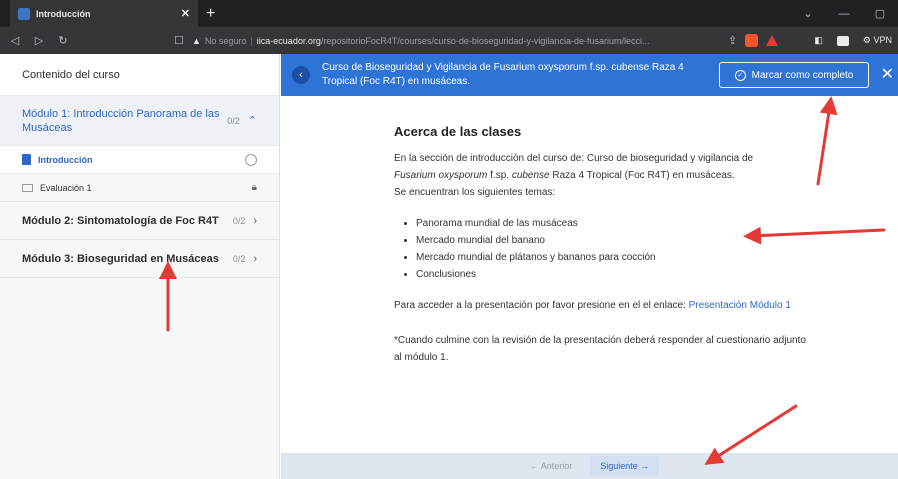 This screenshot has height=479, width=898. What do you see at coordinates (625, 466) in the screenshot?
I see `next-button: Siguiente →` at bounding box center [625, 466].